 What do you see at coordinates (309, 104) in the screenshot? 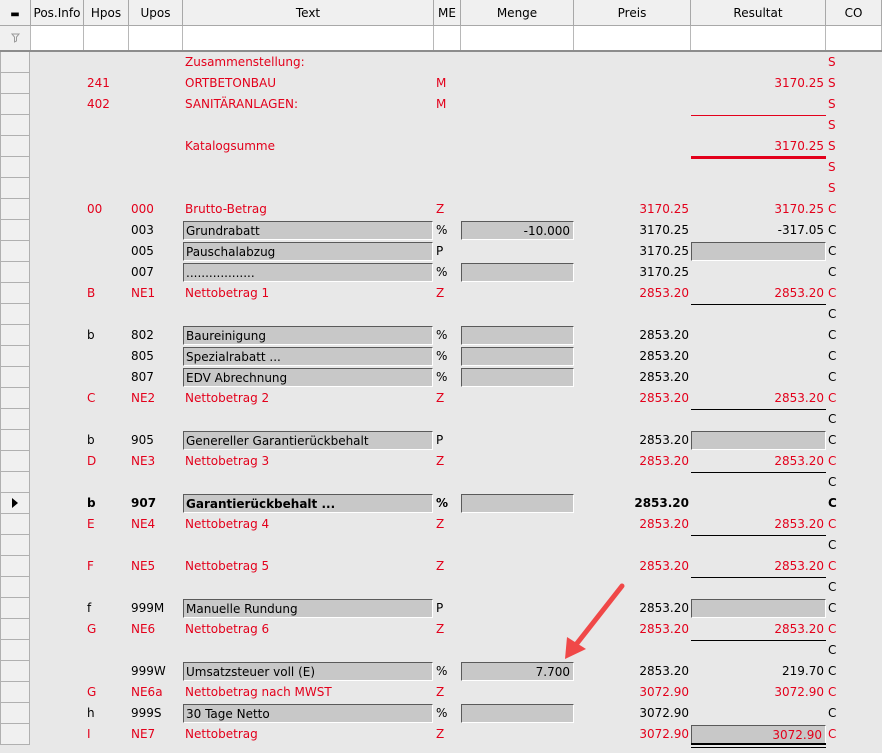
I see `cell-text: SANITÄRANLAGEN:` at bounding box center [309, 104].